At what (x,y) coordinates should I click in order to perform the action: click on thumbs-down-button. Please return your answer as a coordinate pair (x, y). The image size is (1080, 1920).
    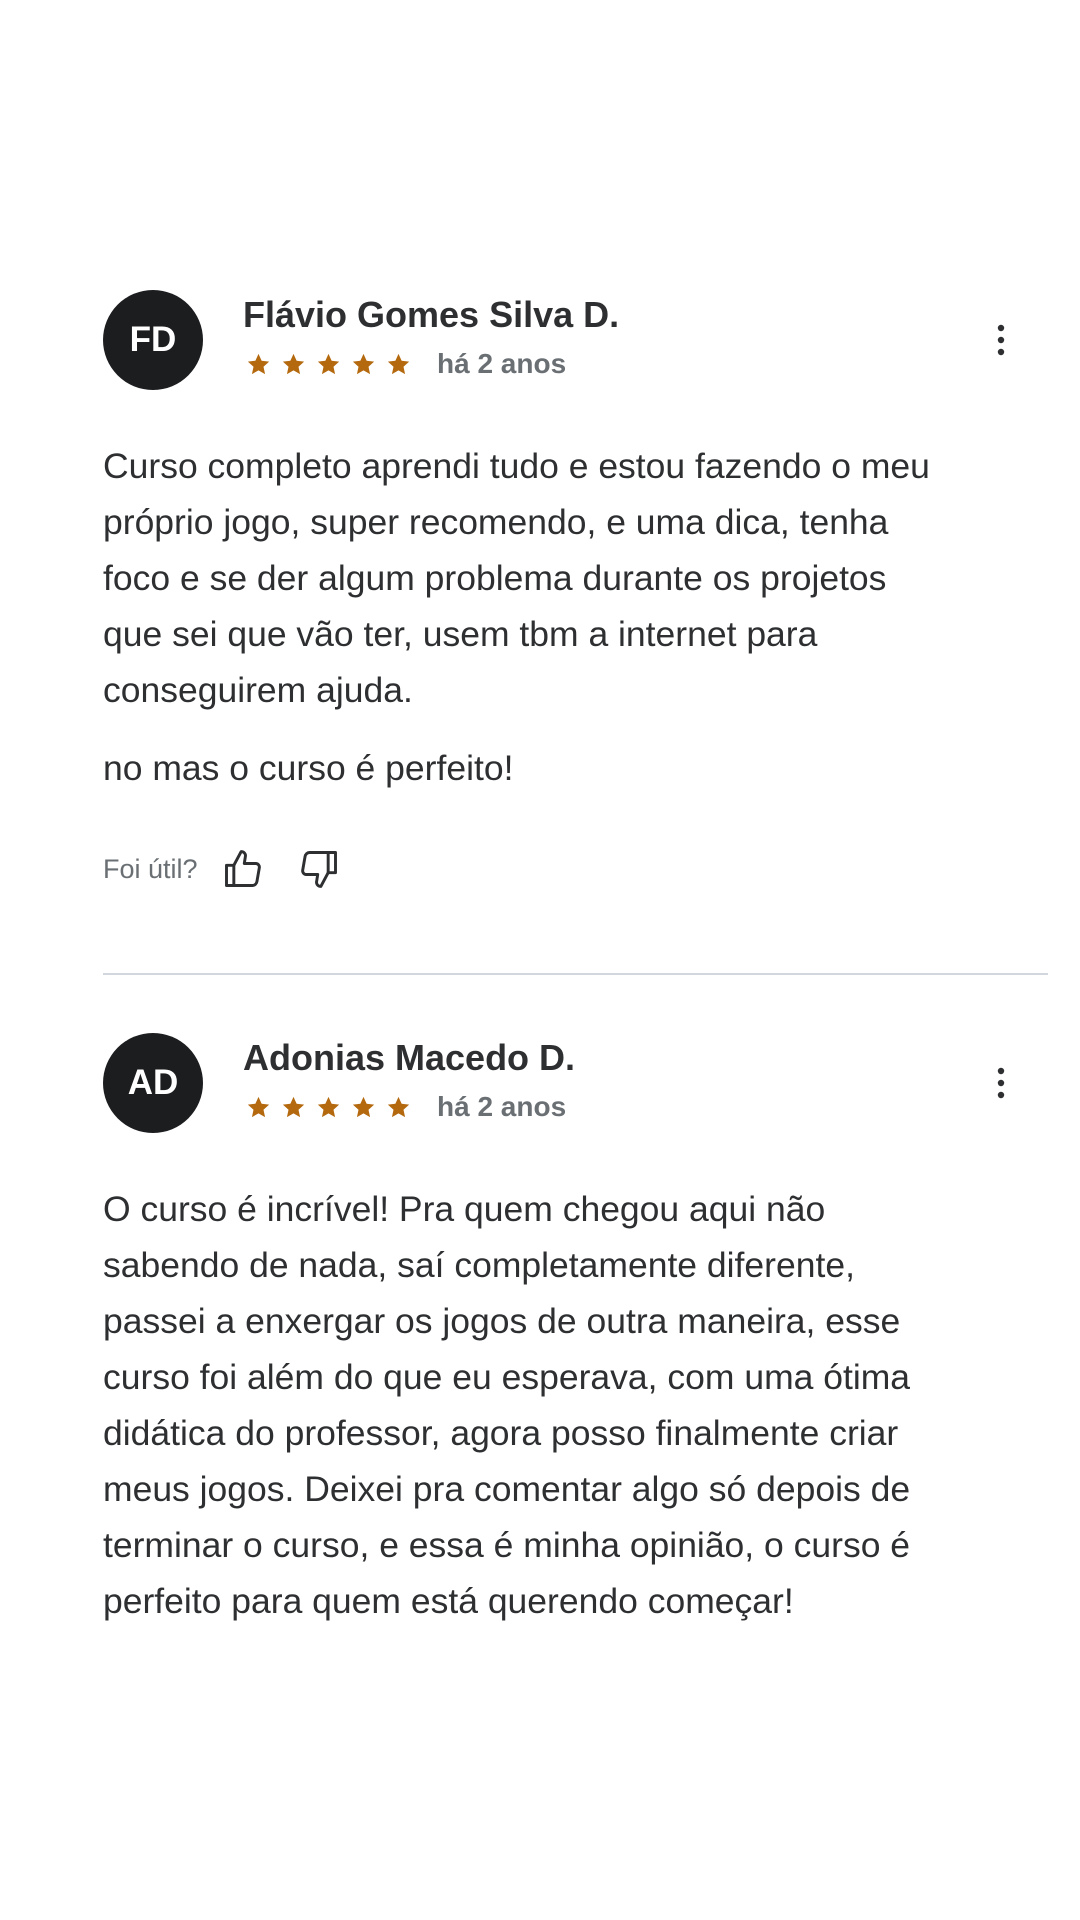
    Looking at the image, I should click on (319, 869).